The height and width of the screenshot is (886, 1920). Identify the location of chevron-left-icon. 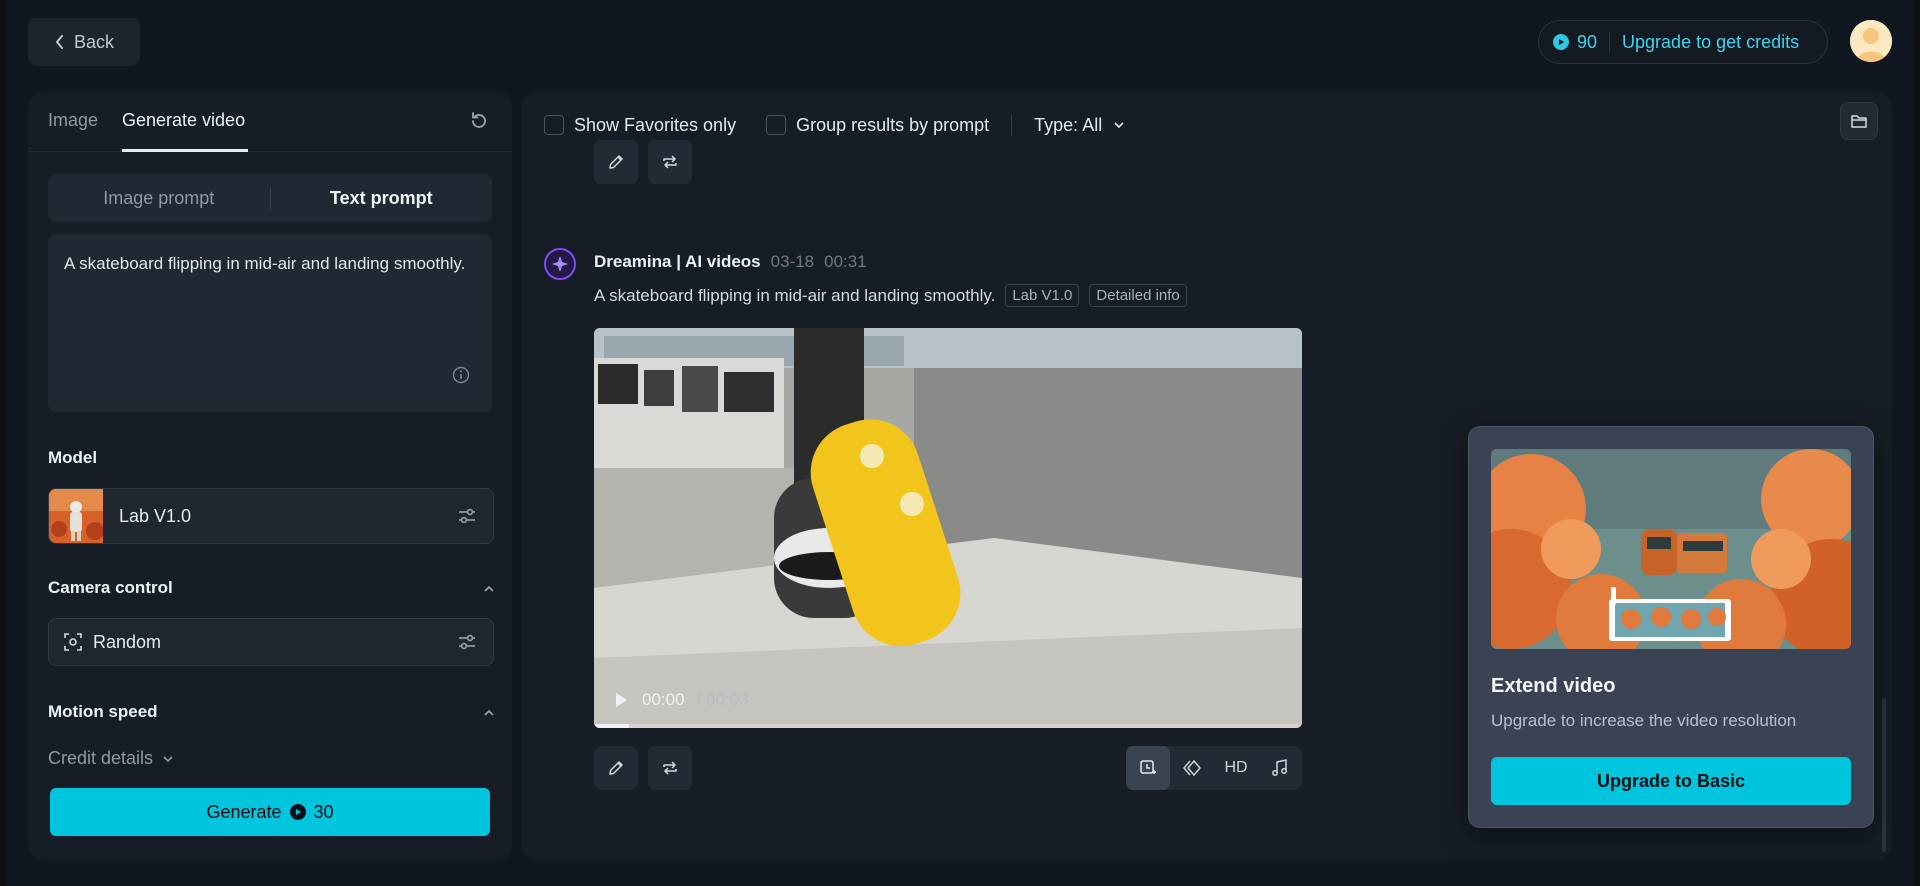
(59, 42).